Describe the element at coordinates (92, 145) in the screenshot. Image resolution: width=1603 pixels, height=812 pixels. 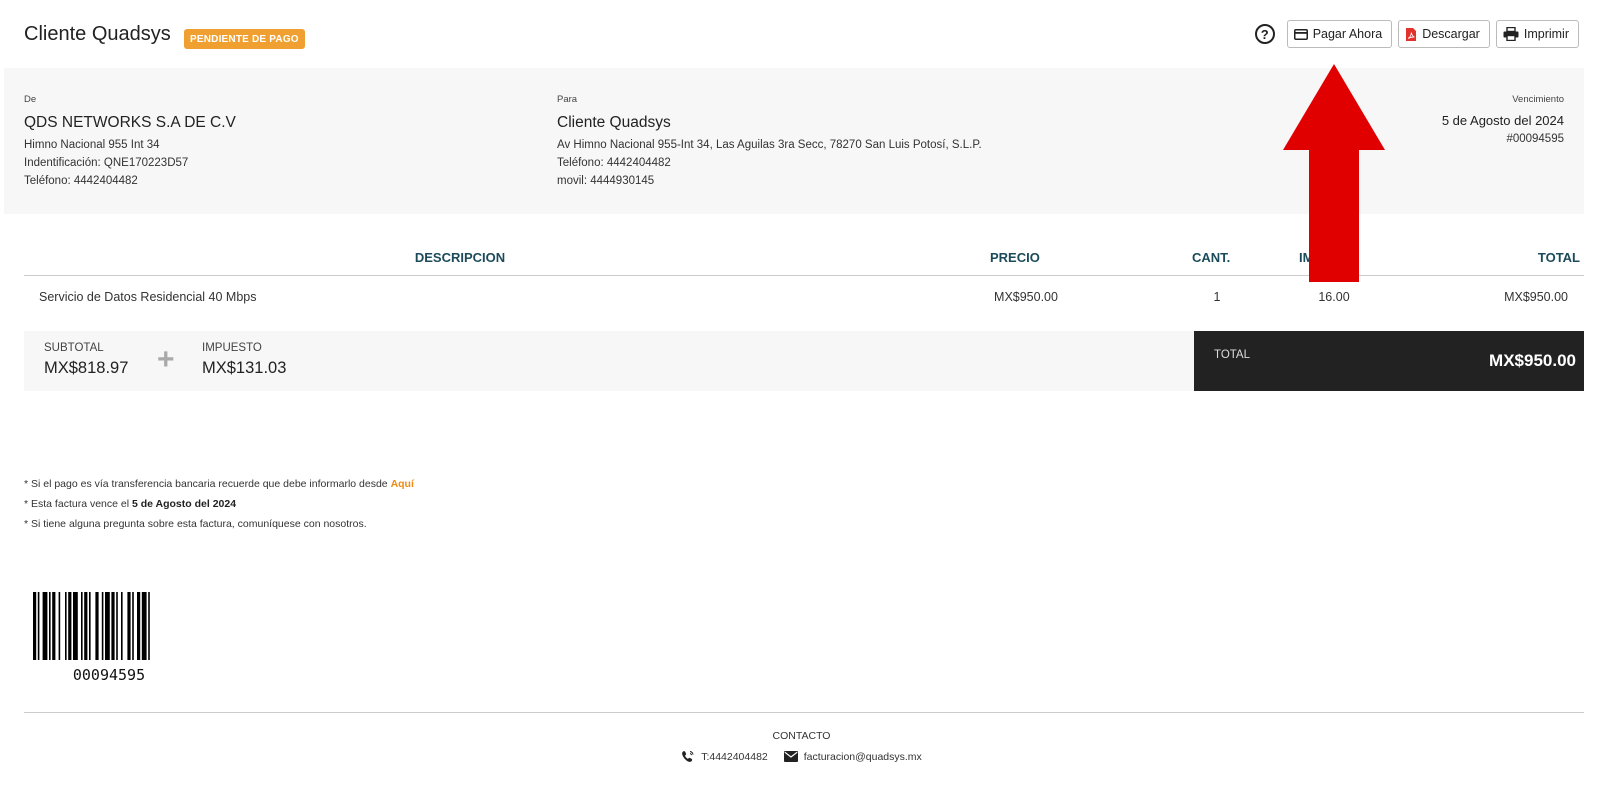
I see `issuer-address: Himno Nacional 955 Int 34` at that location.